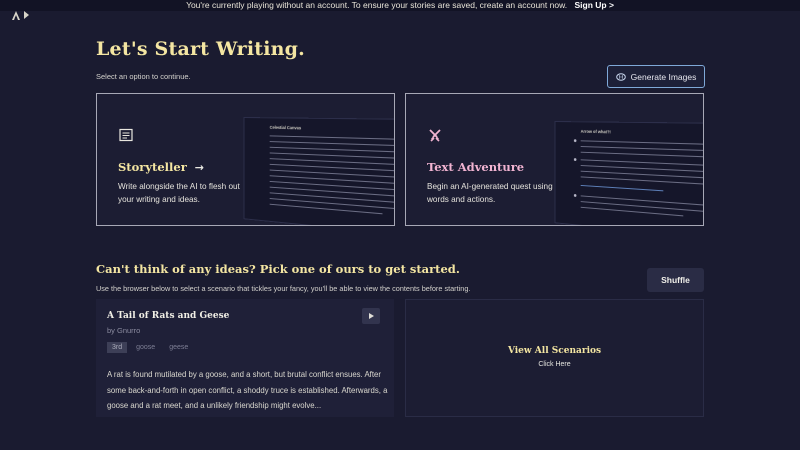 The height and width of the screenshot is (450, 800). Describe the element at coordinates (124, 330) in the screenshot. I see `scenario-author: by Gnurro` at that location.